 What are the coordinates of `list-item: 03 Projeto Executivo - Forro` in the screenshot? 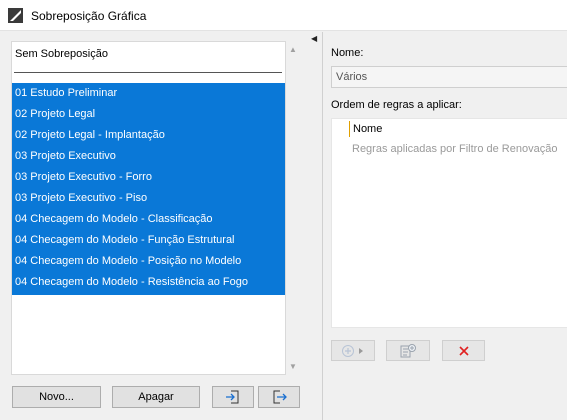 It's located at (83, 177).